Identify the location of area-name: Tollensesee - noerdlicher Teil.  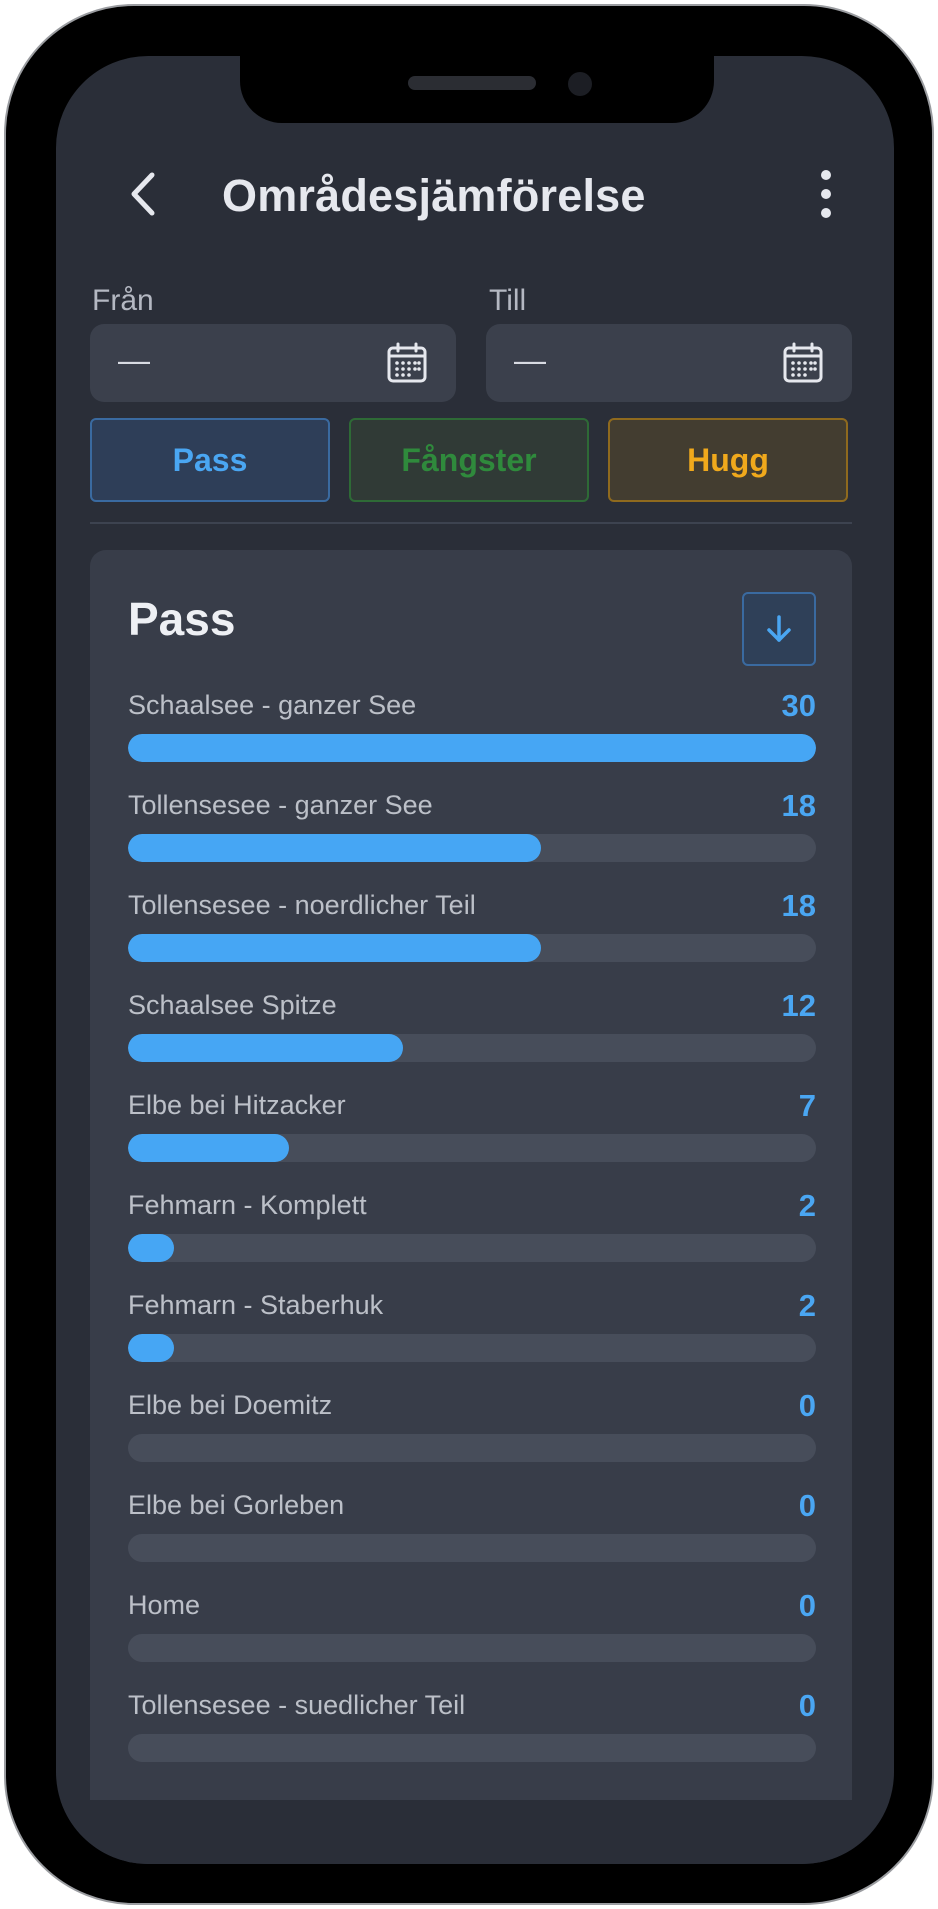
(302, 905).